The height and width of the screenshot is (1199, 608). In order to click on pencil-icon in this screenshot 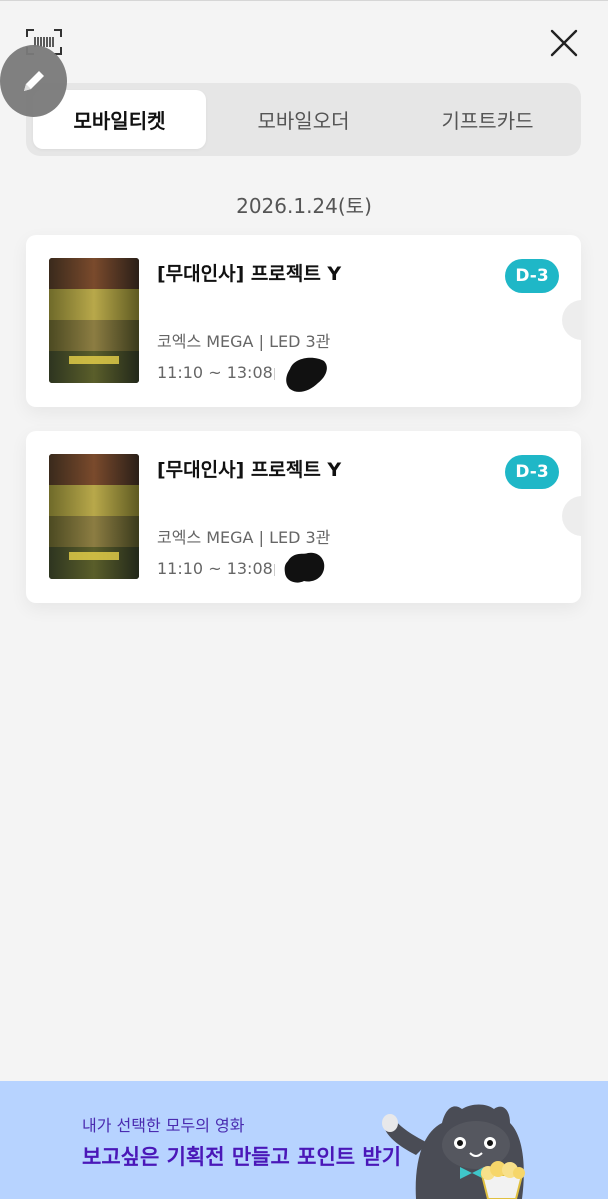, I will do `click(33, 81)`.